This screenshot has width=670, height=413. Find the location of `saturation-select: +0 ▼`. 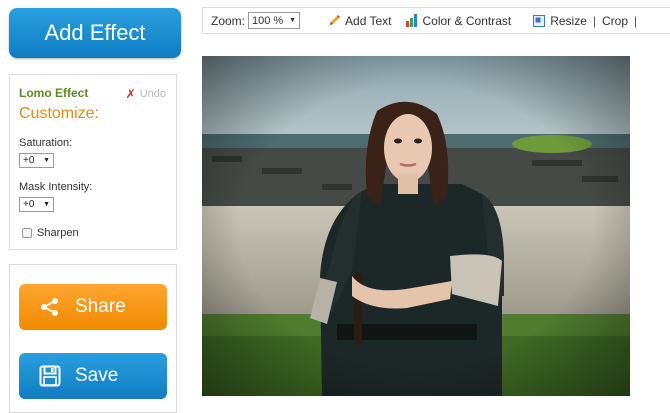

saturation-select: +0 ▼ is located at coordinates (36, 160).